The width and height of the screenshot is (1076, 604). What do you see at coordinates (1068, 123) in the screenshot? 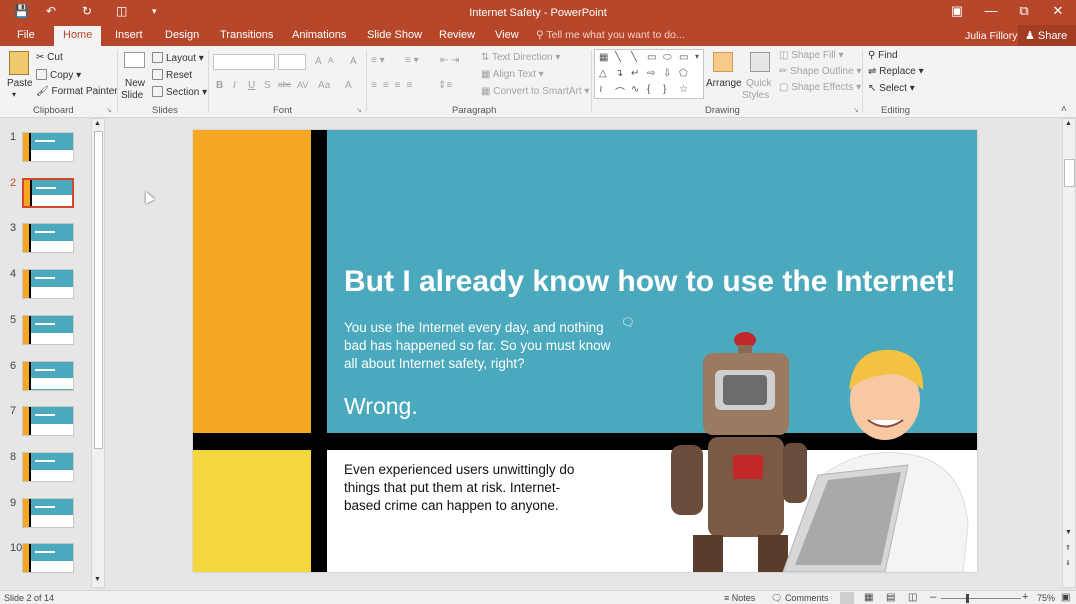
I see `scroll-up-icon: ▲` at bounding box center [1068, 123].